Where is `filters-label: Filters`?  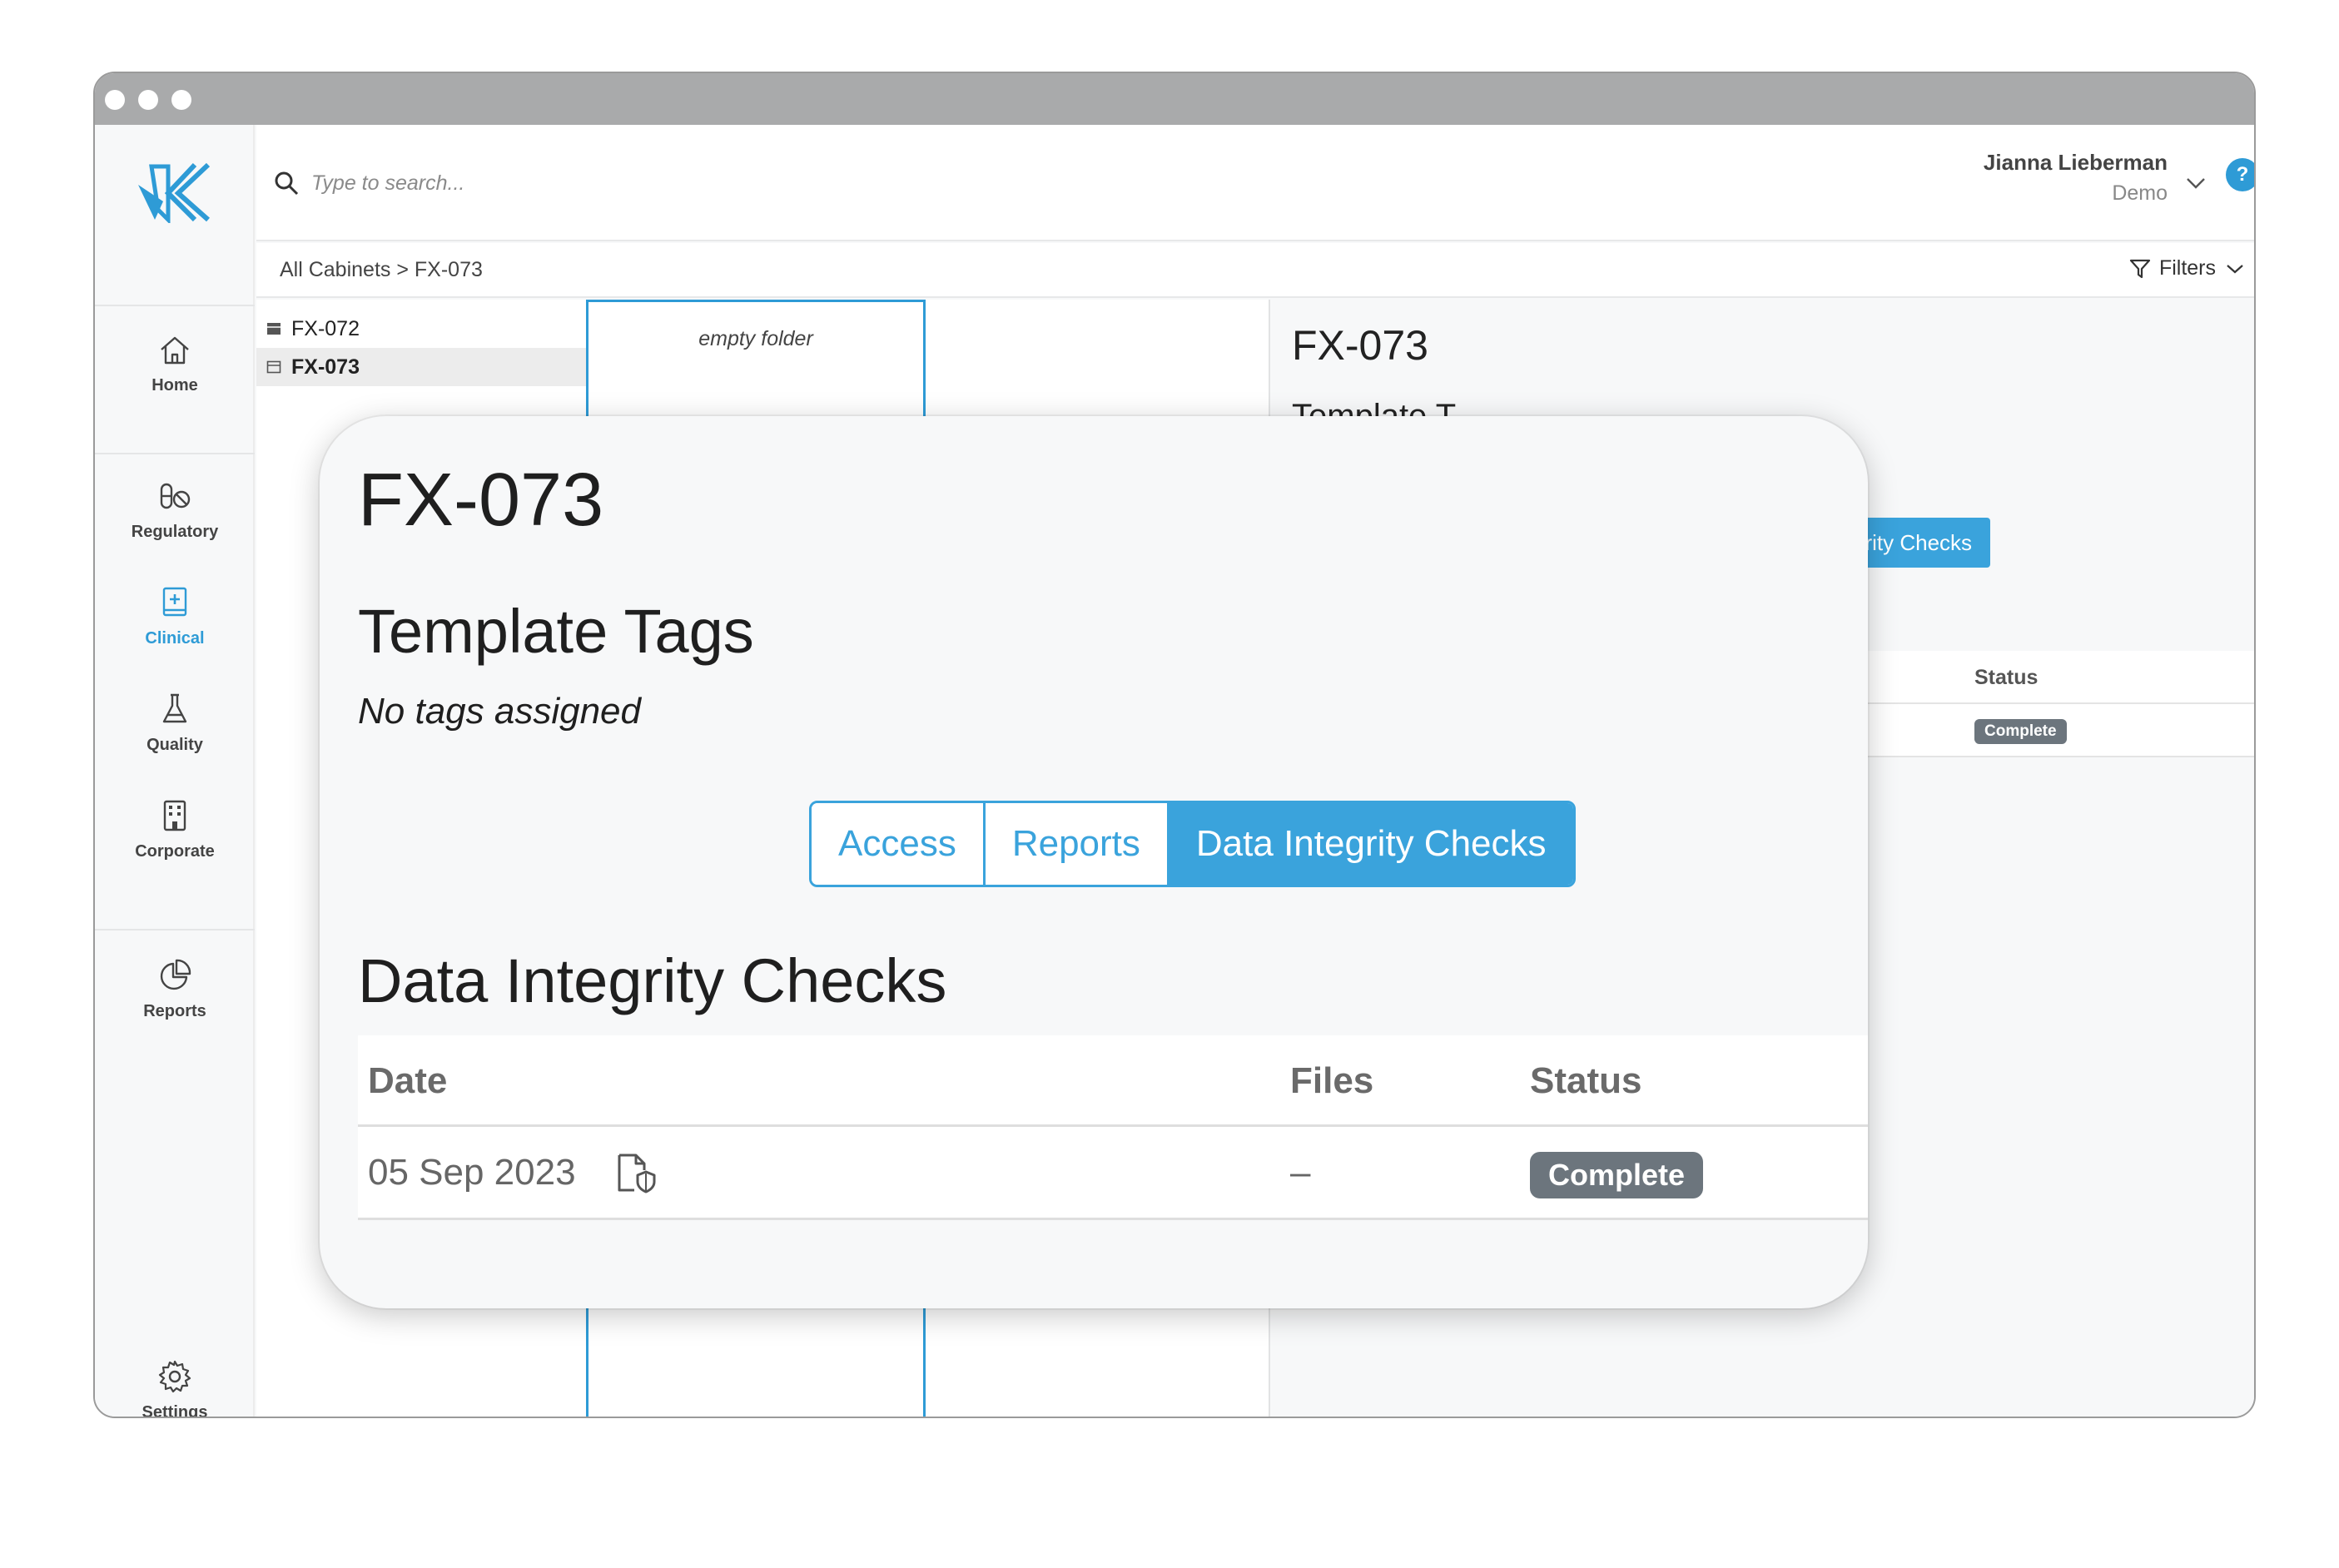 filters-label: Filters is located at coordinates (2187, 268).